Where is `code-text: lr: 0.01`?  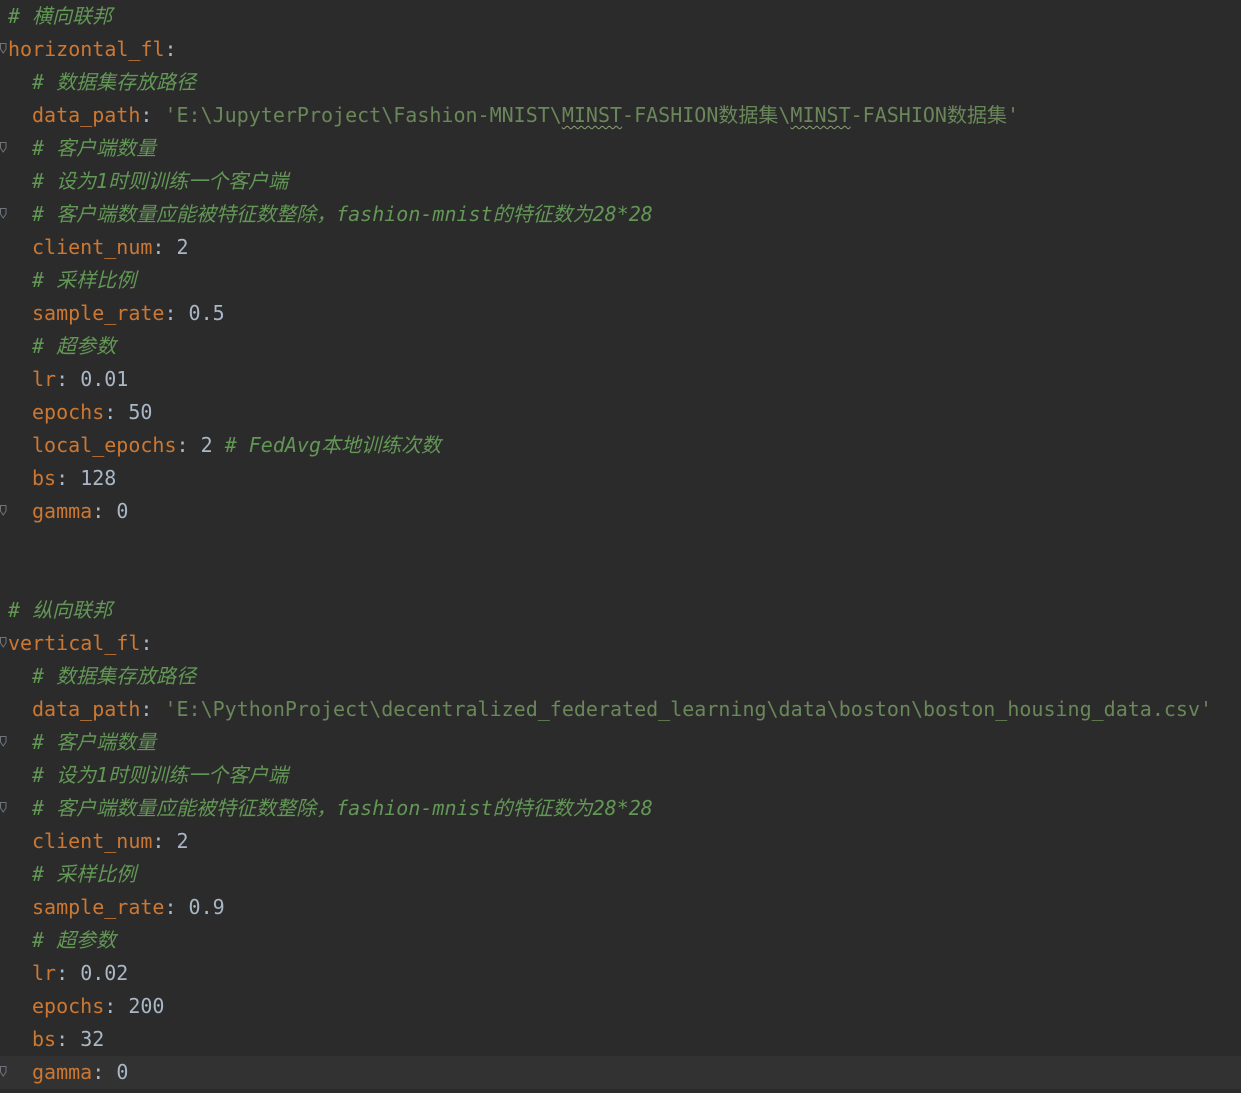 code-text: lr: 0.01 is located at coordinates (68, 379).